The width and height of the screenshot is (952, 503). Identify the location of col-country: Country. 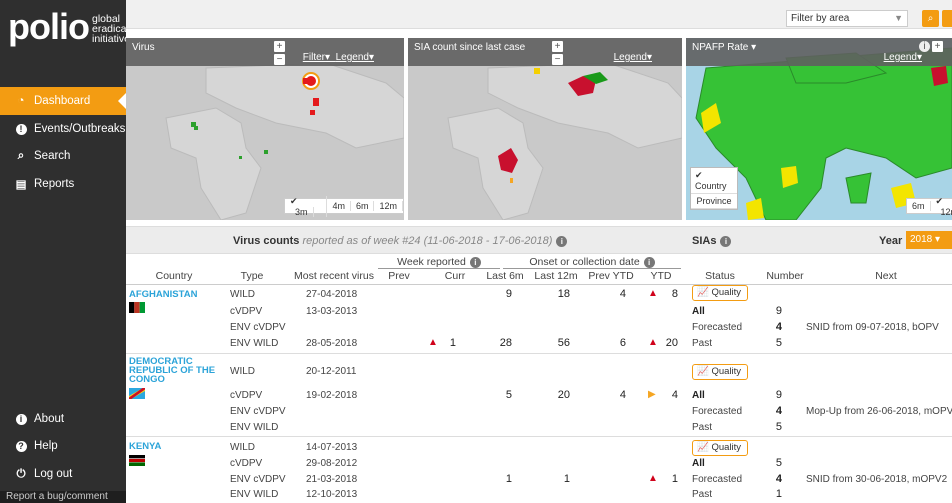
(174, 276).